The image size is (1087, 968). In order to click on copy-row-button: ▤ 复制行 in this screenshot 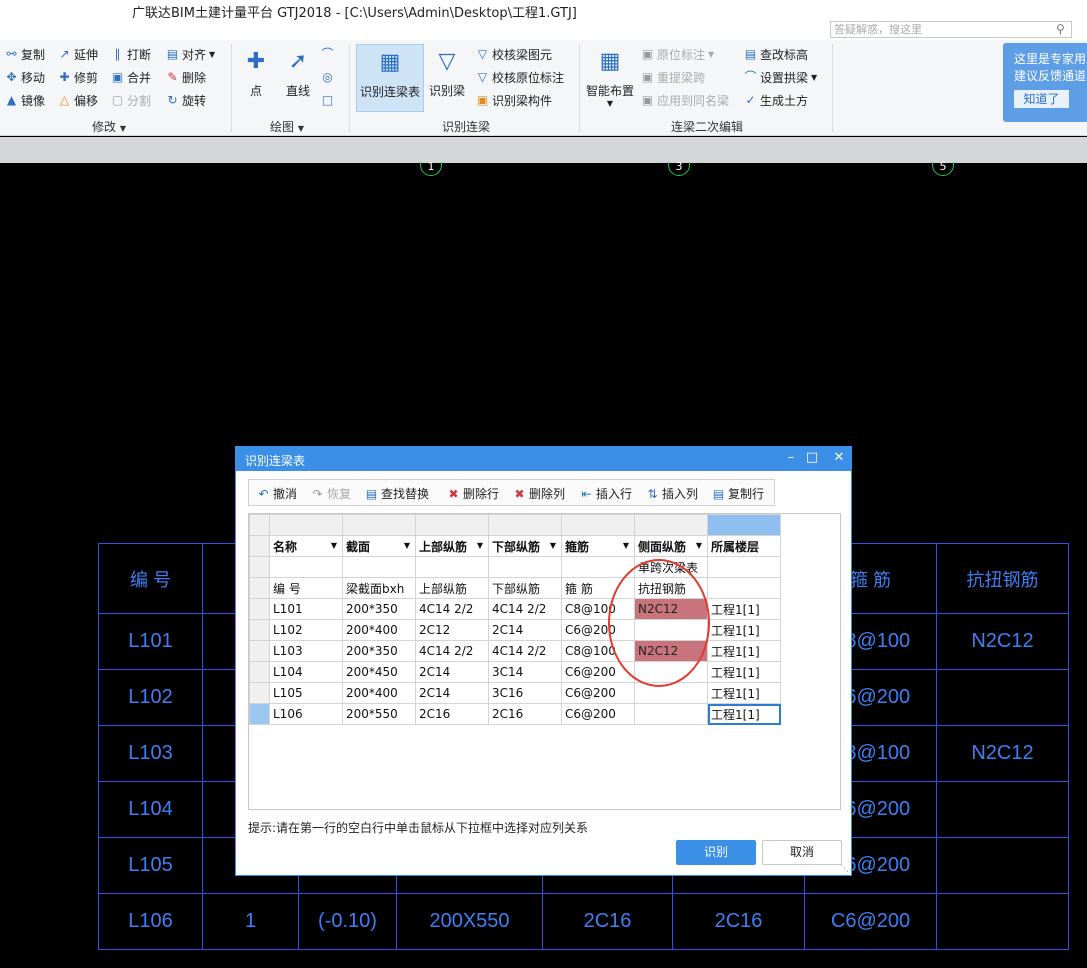, I will do `click(737, 493)`.